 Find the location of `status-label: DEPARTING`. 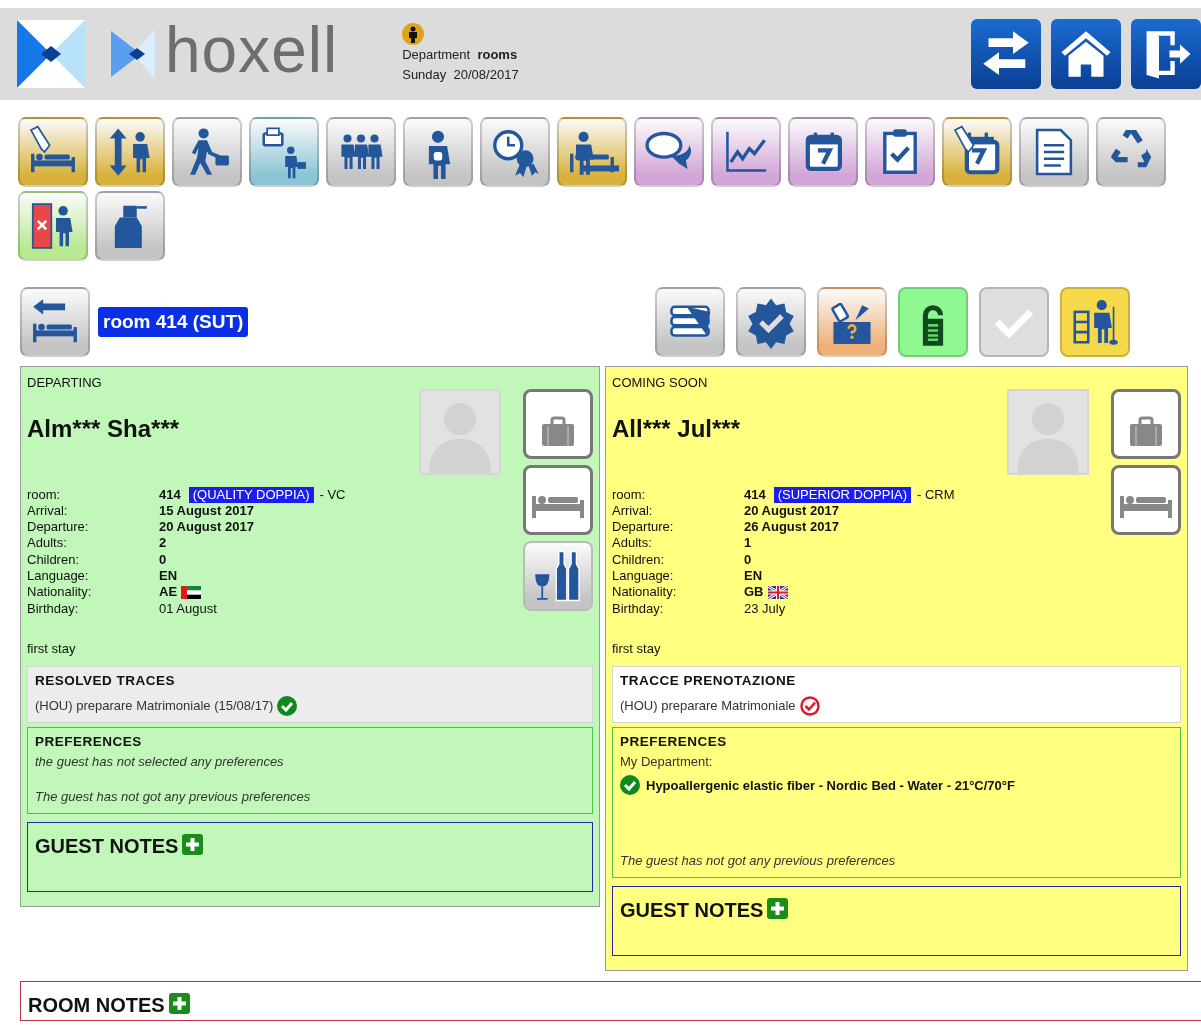

status-label: DEPARTING is located at coordinates (65, 383).